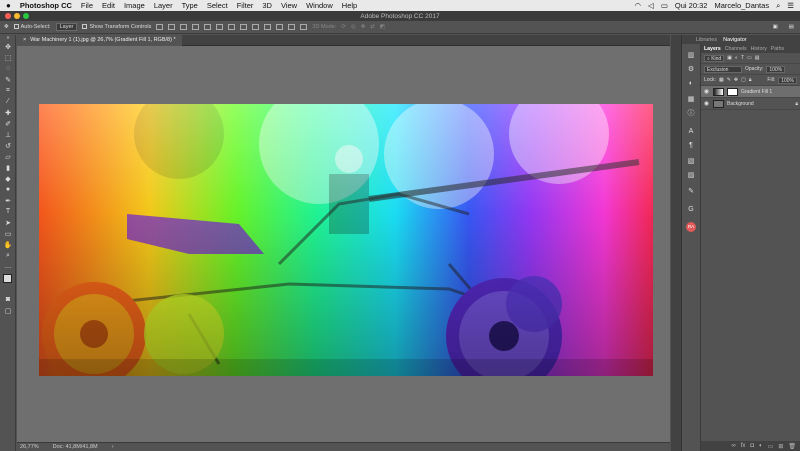  I want to click on eyedropper-tool-button: ⁄, so click(8, 101).